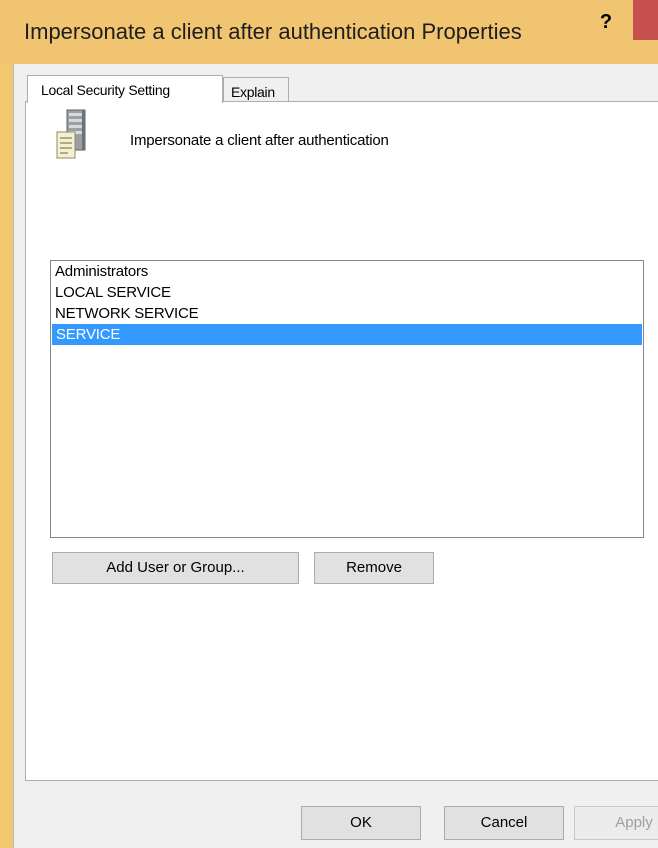 Image resolution: width=658 pixels, height=848 pixels. Describe the element at coordinates (347, 292) in the screenshot. I see `list-item: LOCAL SERVICE` at that location.